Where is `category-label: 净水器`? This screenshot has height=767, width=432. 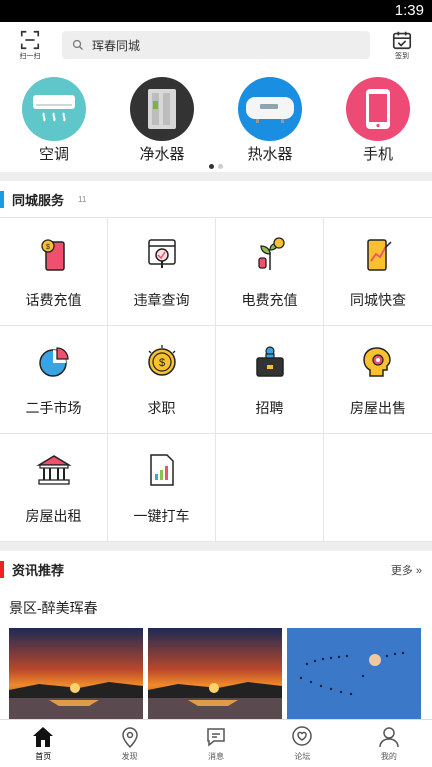 category-label: 净水器 is located at coordinates (162, 154).